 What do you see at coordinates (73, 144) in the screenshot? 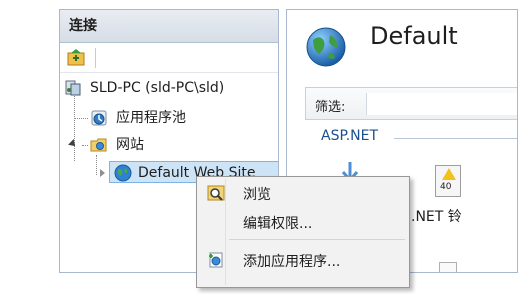
I see `collapse-arrow-icon` at bounding box center [73, 144].